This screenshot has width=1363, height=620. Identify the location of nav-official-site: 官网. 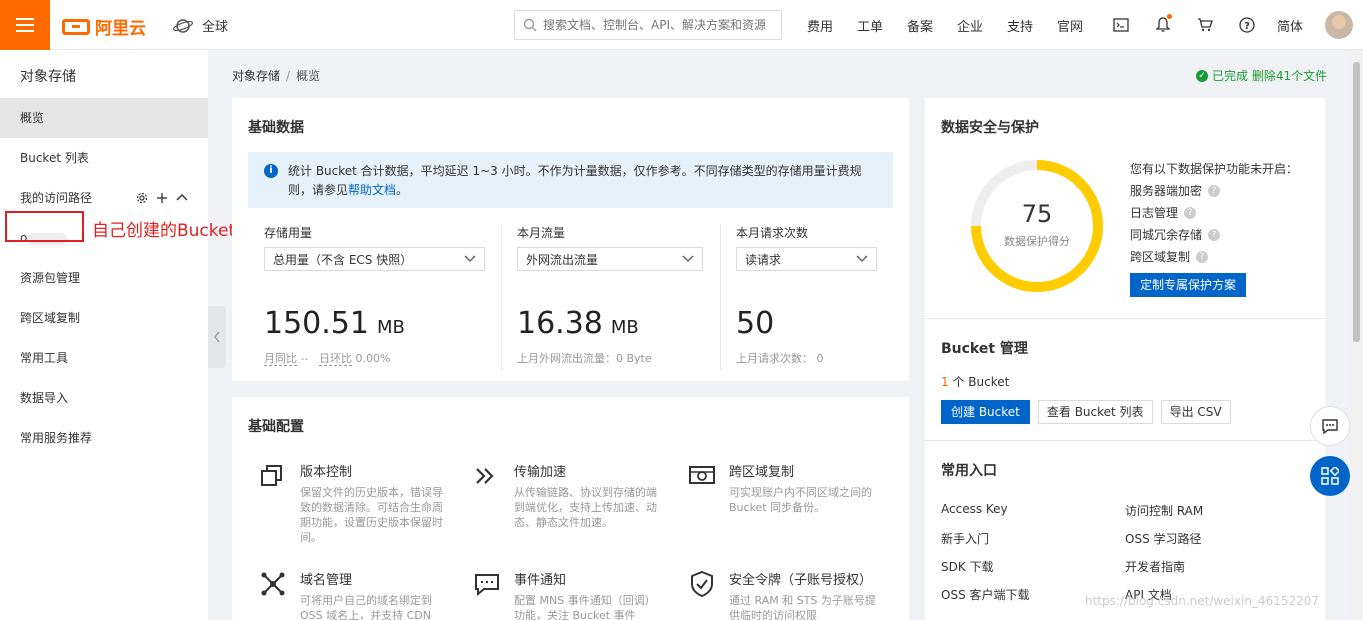
(1070, 25).